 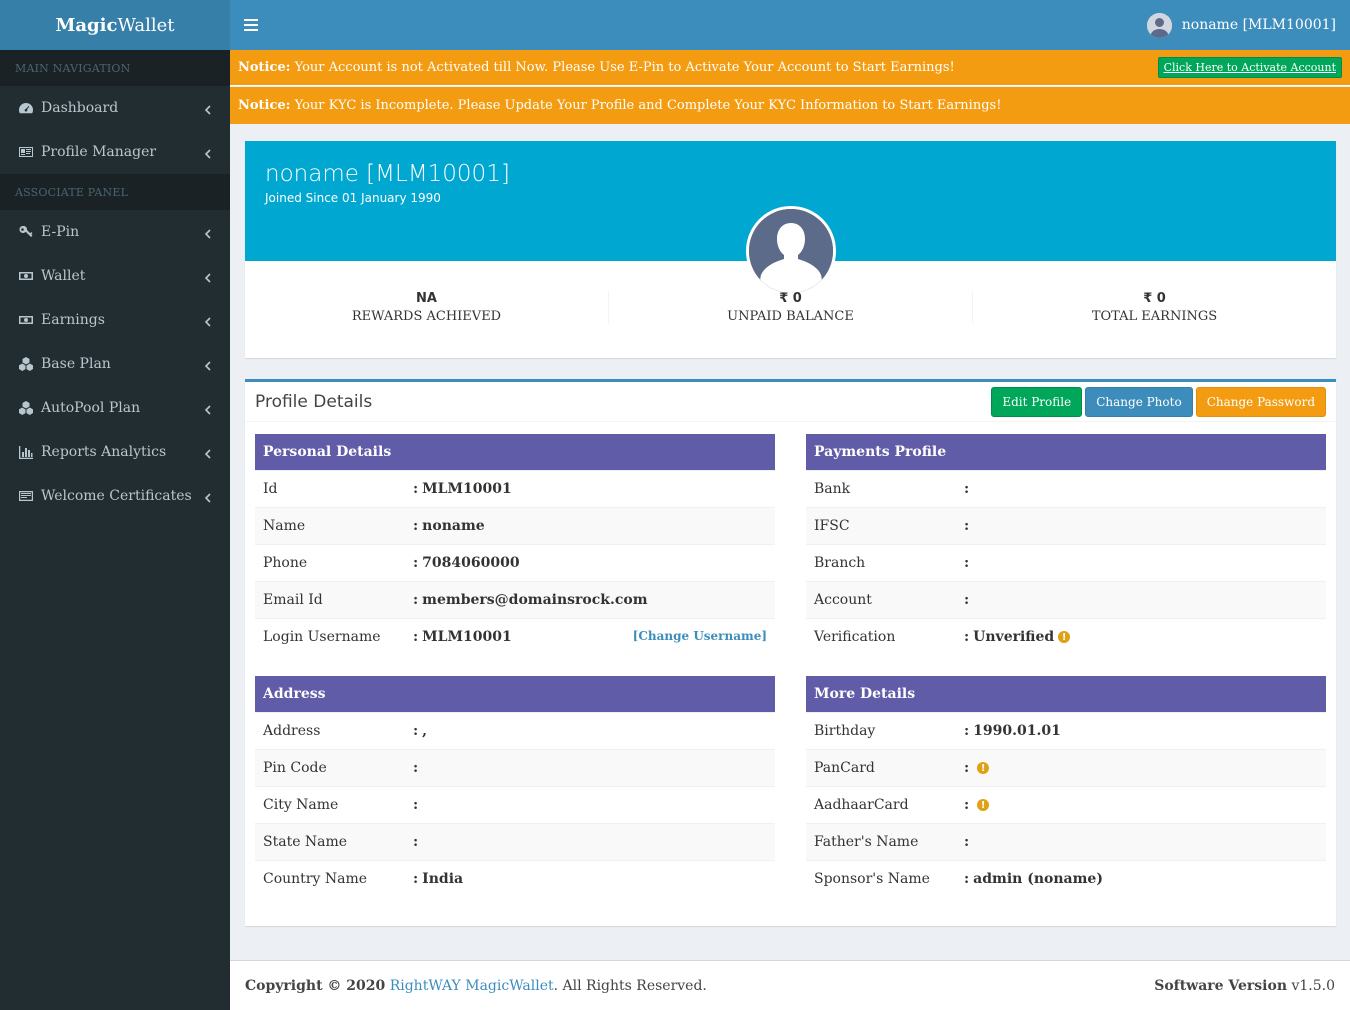 What do you see at coordinates (790, 25) in the screenshot?
I see `top-navbar: noname [MLM10001]` at bounding box center [790, 25].